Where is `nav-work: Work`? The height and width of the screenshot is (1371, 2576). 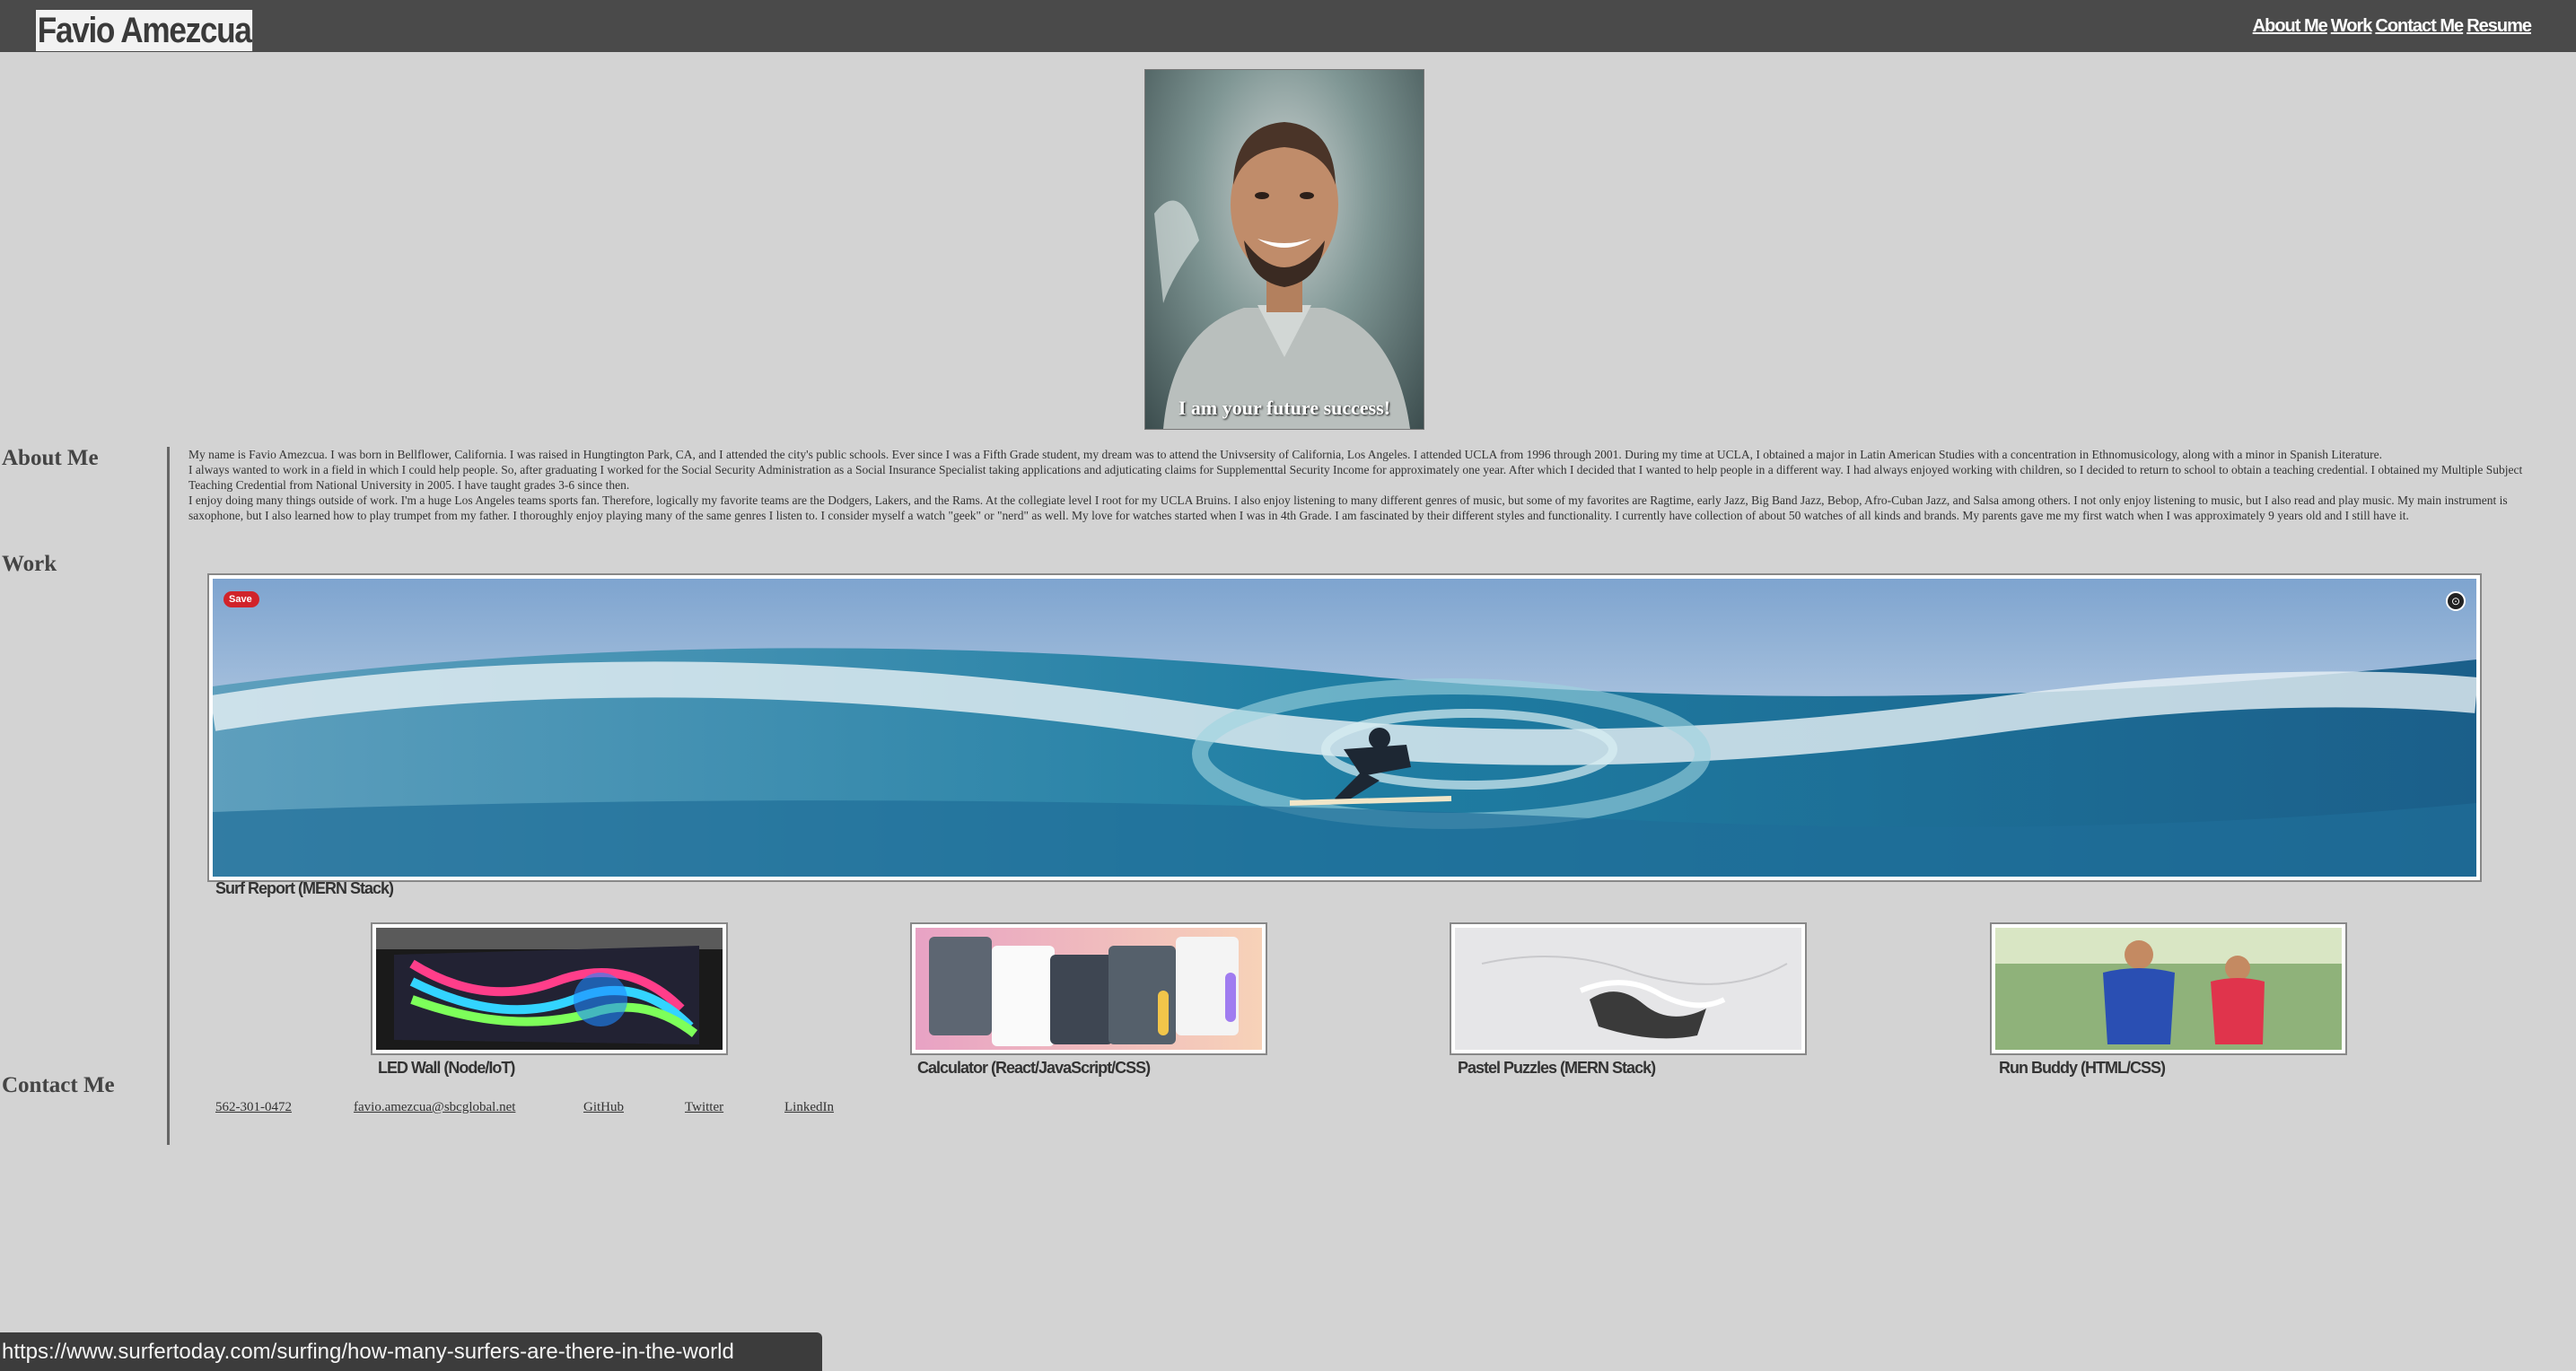 nav-work: Work is located at coordinates (2352, 26).